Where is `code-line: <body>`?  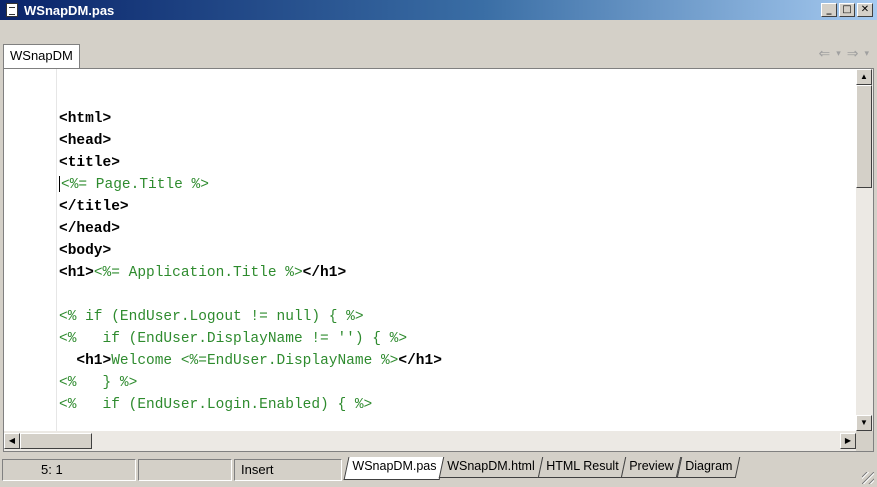
code-line: <body> is located at coordinates (454, 251).